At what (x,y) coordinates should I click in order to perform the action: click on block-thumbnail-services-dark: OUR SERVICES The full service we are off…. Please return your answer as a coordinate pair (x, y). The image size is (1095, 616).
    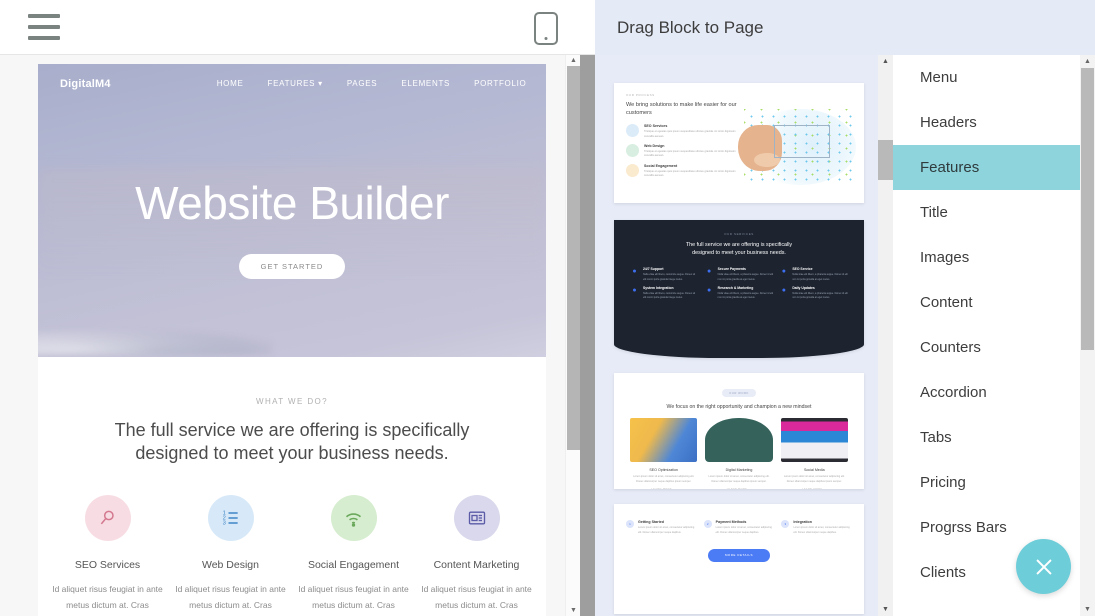
    Looking at the image, I should click on (739, 289).